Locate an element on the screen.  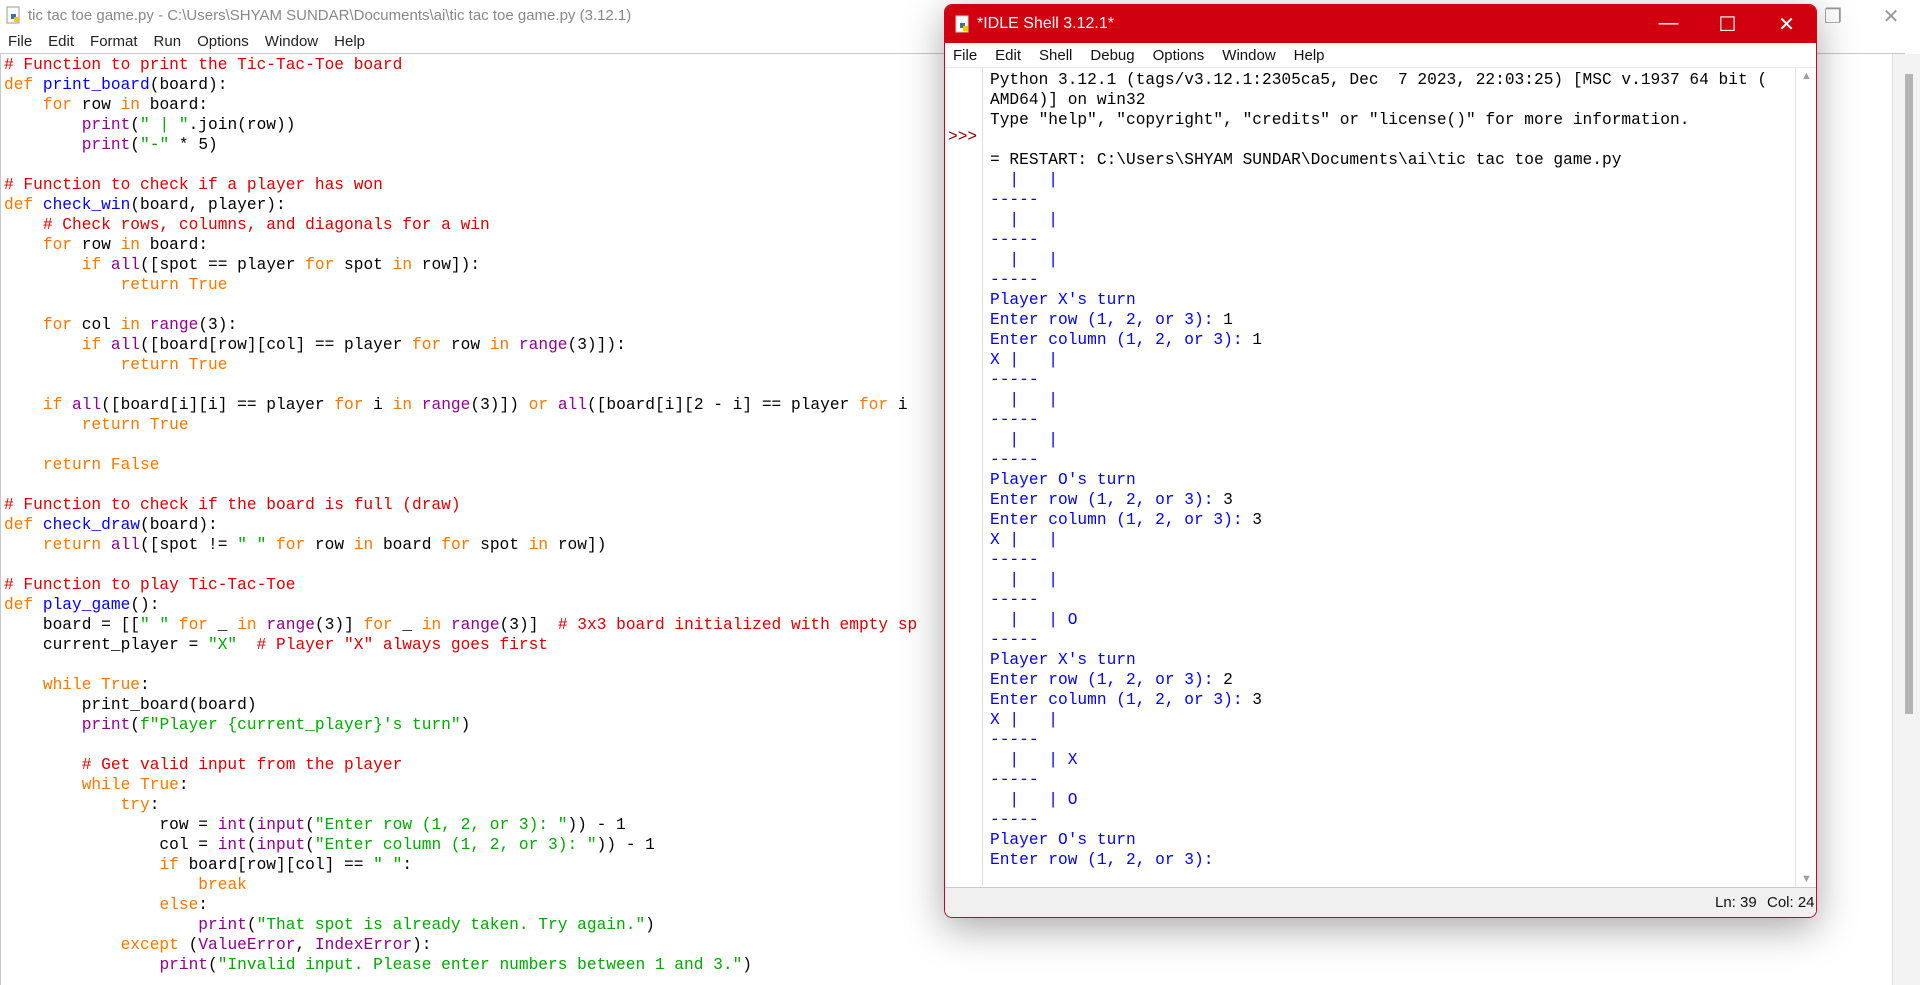
maximize-icon: ☐ is located at coordinates (1727, 24).